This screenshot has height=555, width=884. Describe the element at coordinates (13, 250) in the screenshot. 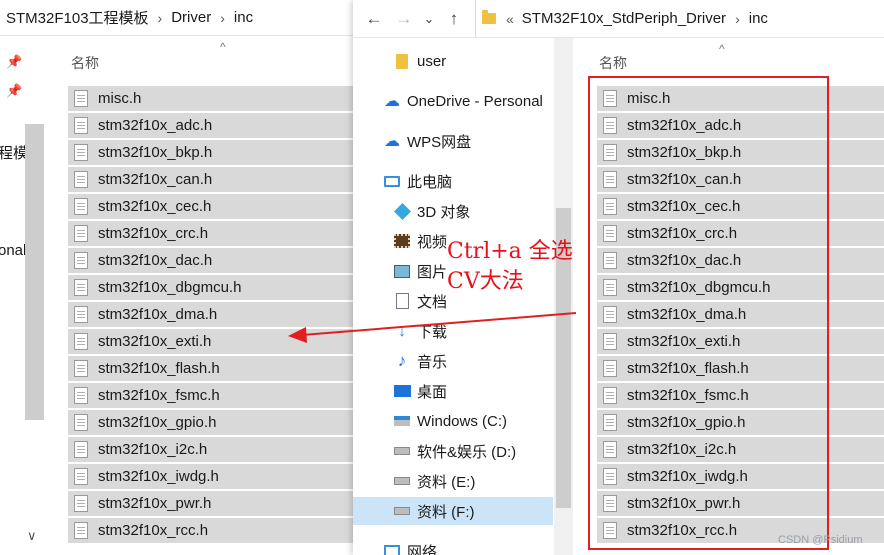

I see `nav-item-label: onal` at that location.